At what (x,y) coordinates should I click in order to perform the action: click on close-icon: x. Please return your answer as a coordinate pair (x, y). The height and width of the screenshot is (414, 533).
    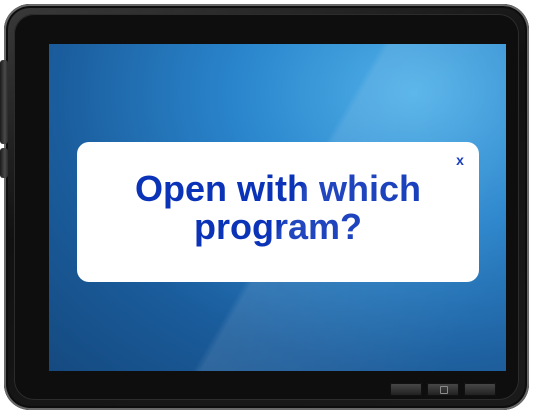
    Looking at the image, I should click on (460, 160).